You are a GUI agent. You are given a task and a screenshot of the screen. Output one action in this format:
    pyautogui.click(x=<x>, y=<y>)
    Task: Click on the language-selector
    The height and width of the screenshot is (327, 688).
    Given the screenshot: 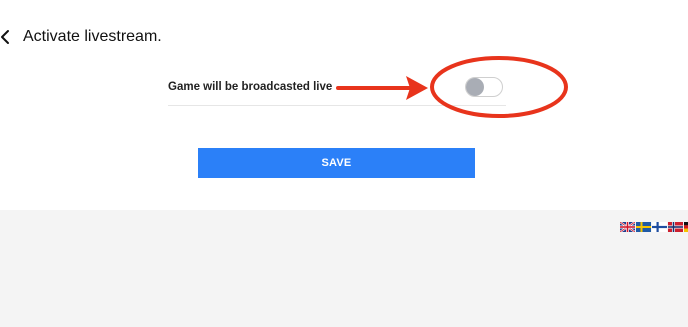 What is the action you would take?
    pyautogui.click(x=654, y=227)
    